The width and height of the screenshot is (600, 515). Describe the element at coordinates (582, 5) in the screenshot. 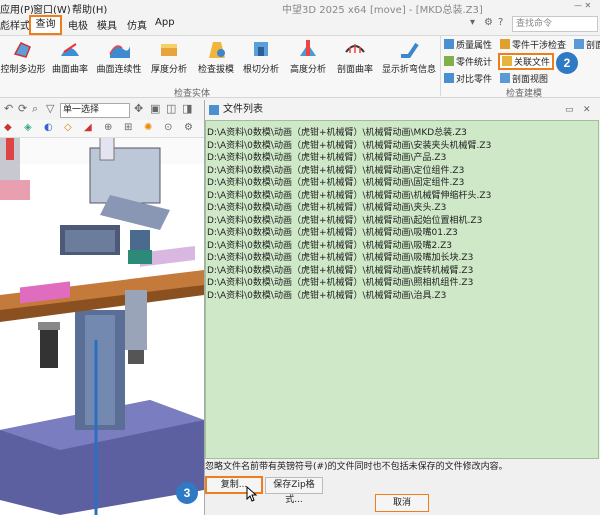

I see `window-controls: — ✕` at that location.